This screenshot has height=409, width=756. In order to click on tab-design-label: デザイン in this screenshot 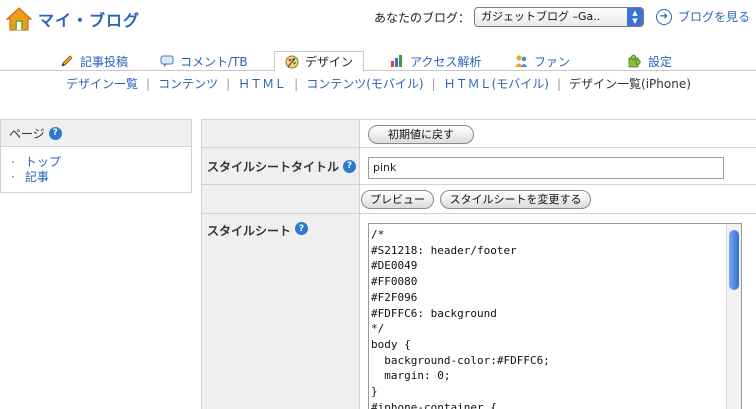, I will do `click(329, 62)`.